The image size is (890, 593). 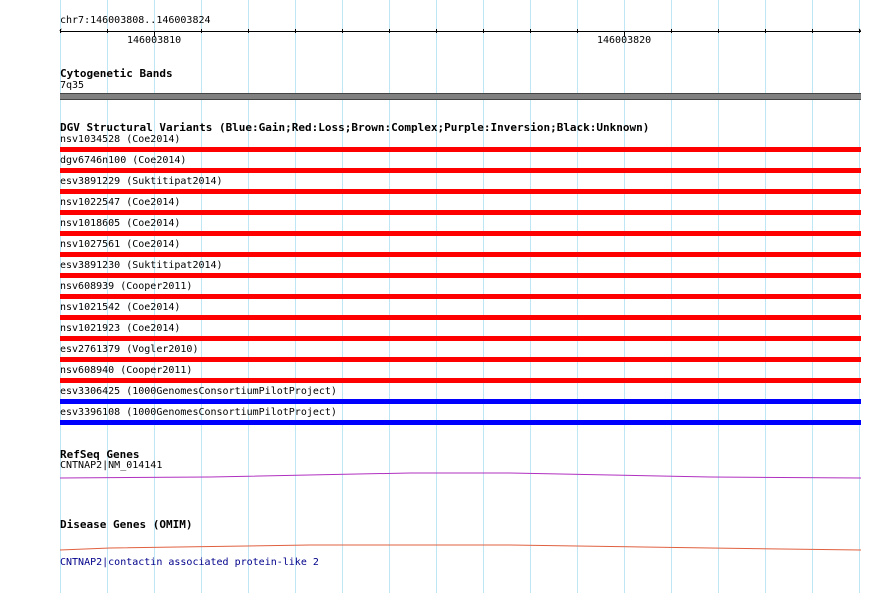 What do you see at coordinates (120, 224) in the screenshot?
I see `dgv-variant-label: nsv1018605 (Coe2014)` at bounding box center [120, 224].